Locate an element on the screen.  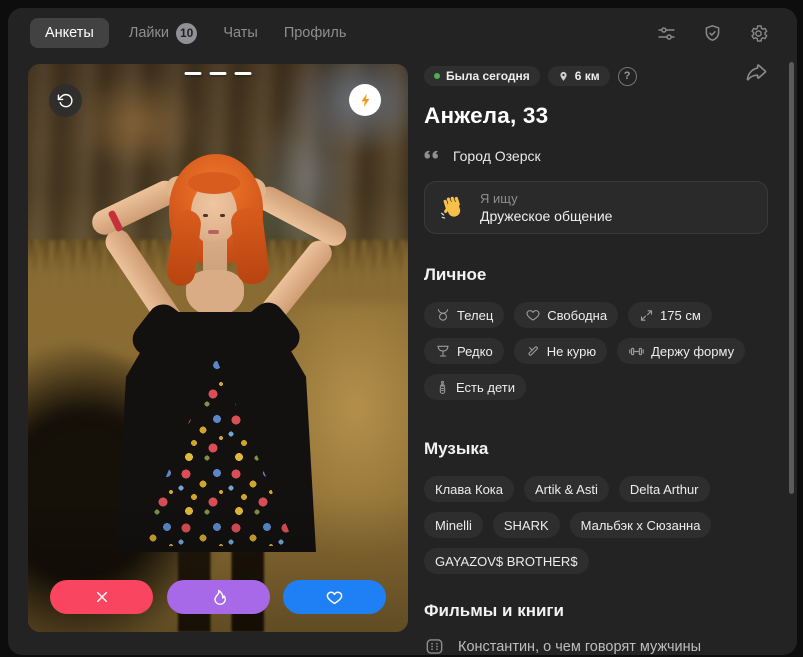
online-dot-icon is located at coordinates (437, 76).